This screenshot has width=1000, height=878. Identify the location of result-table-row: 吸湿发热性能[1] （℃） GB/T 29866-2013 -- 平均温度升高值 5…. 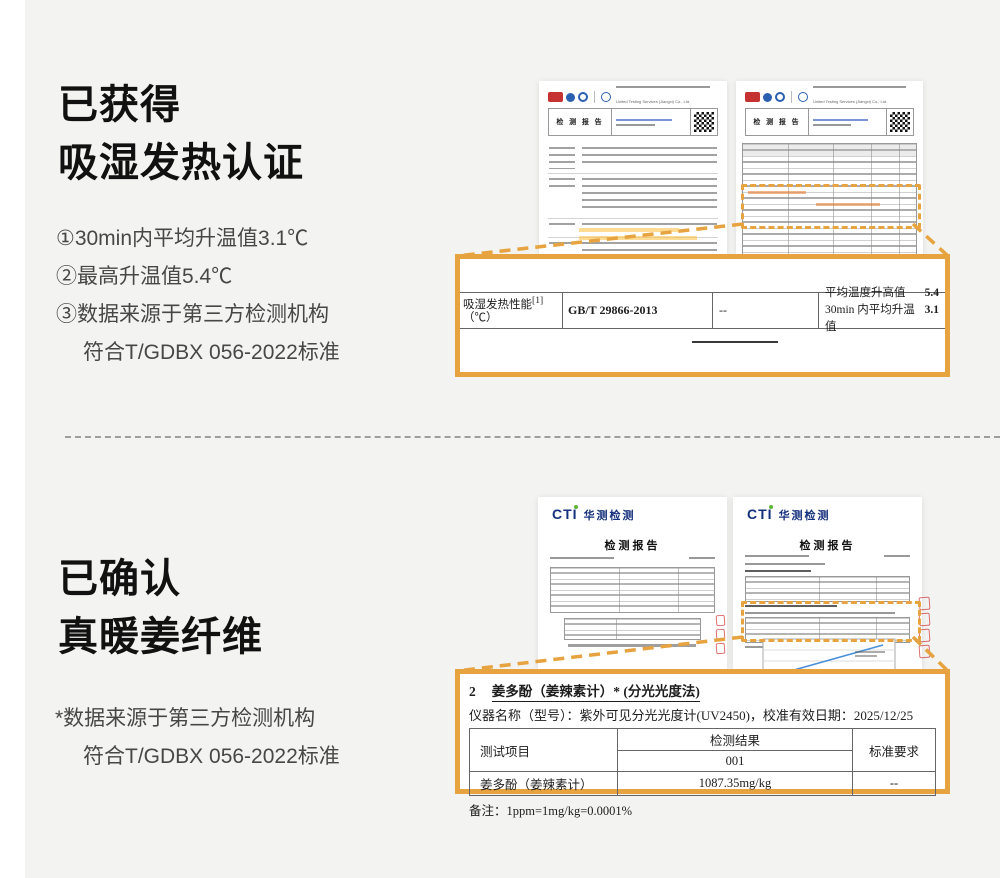
(702, 310).